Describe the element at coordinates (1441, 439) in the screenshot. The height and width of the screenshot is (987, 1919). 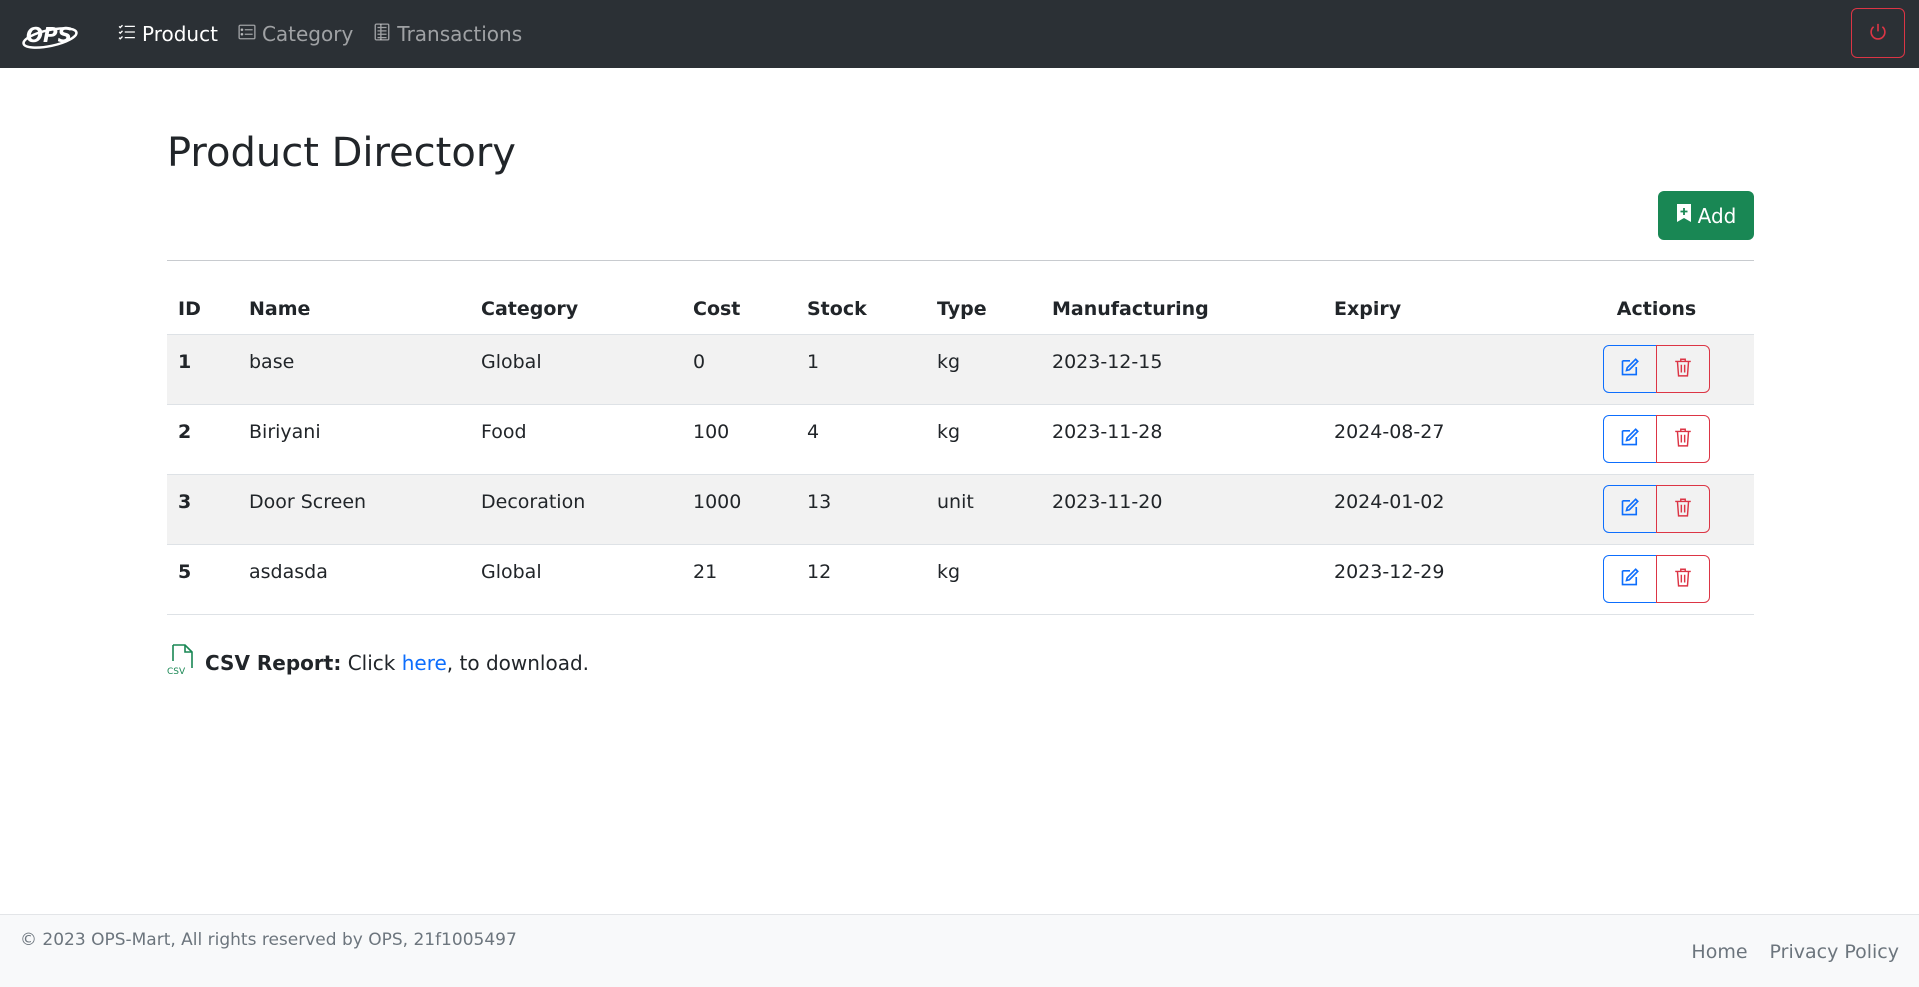
I see `cell-expiry: 2024-08-27` at that location.